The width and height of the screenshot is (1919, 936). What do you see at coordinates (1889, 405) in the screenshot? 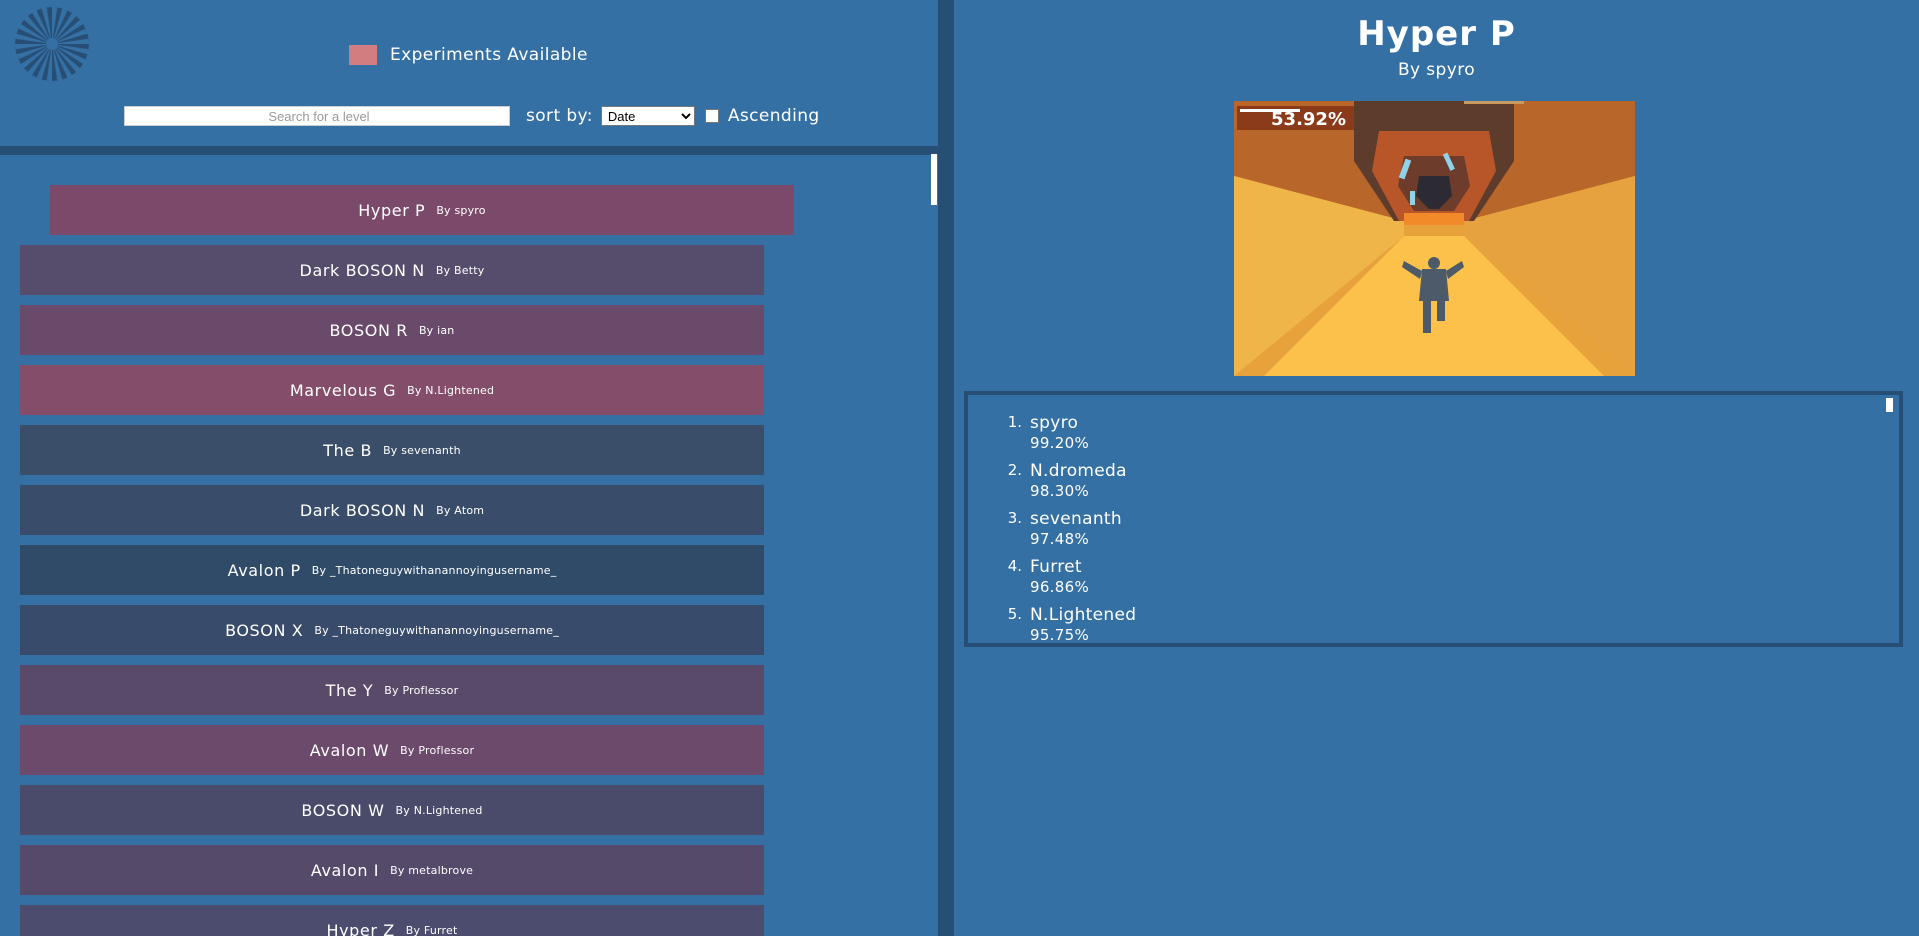
I see `leaderboard-scrollbar` at bounding box center [1889, 405].